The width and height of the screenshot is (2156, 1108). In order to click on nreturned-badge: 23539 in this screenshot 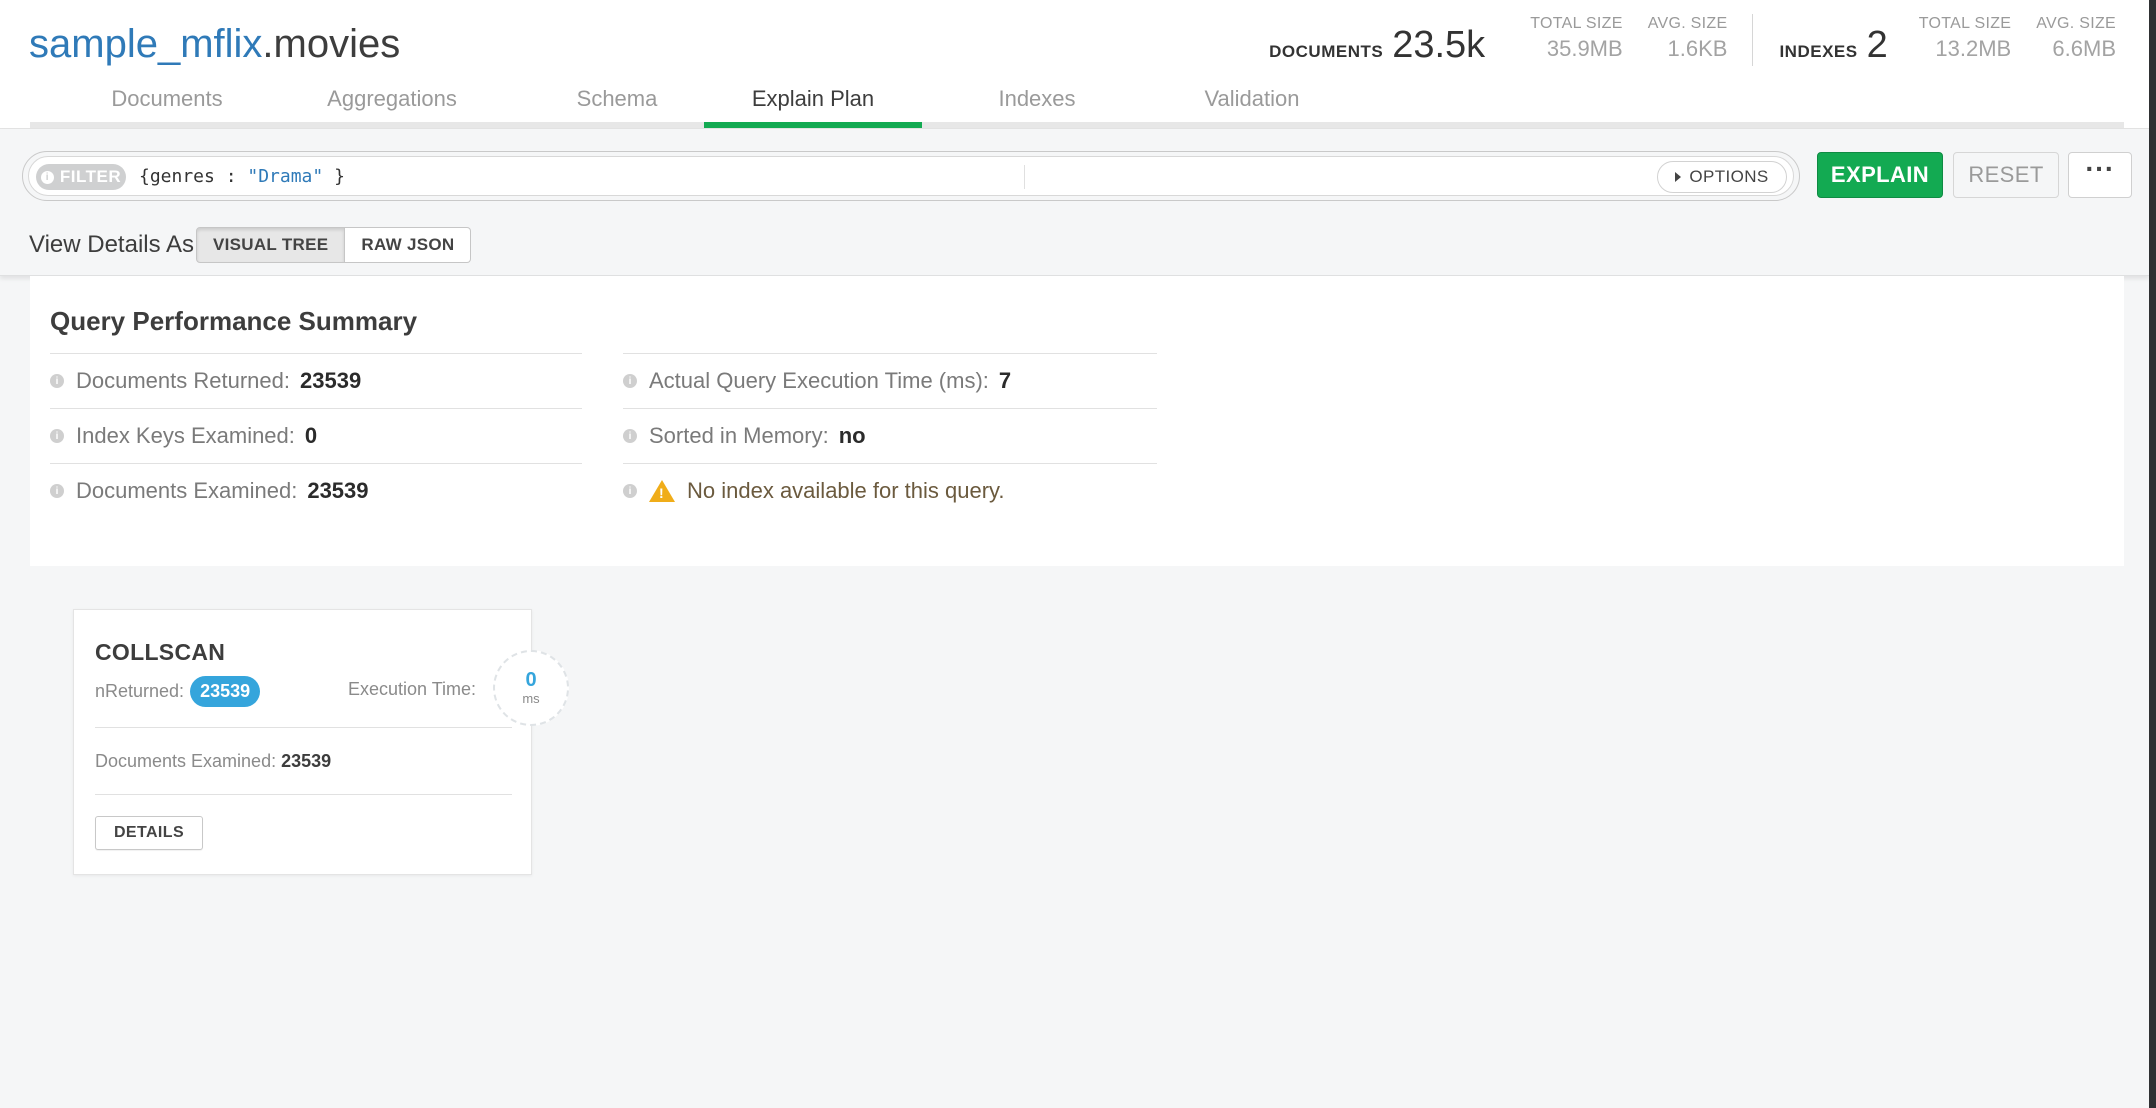, I will do `click(225, 691)`.